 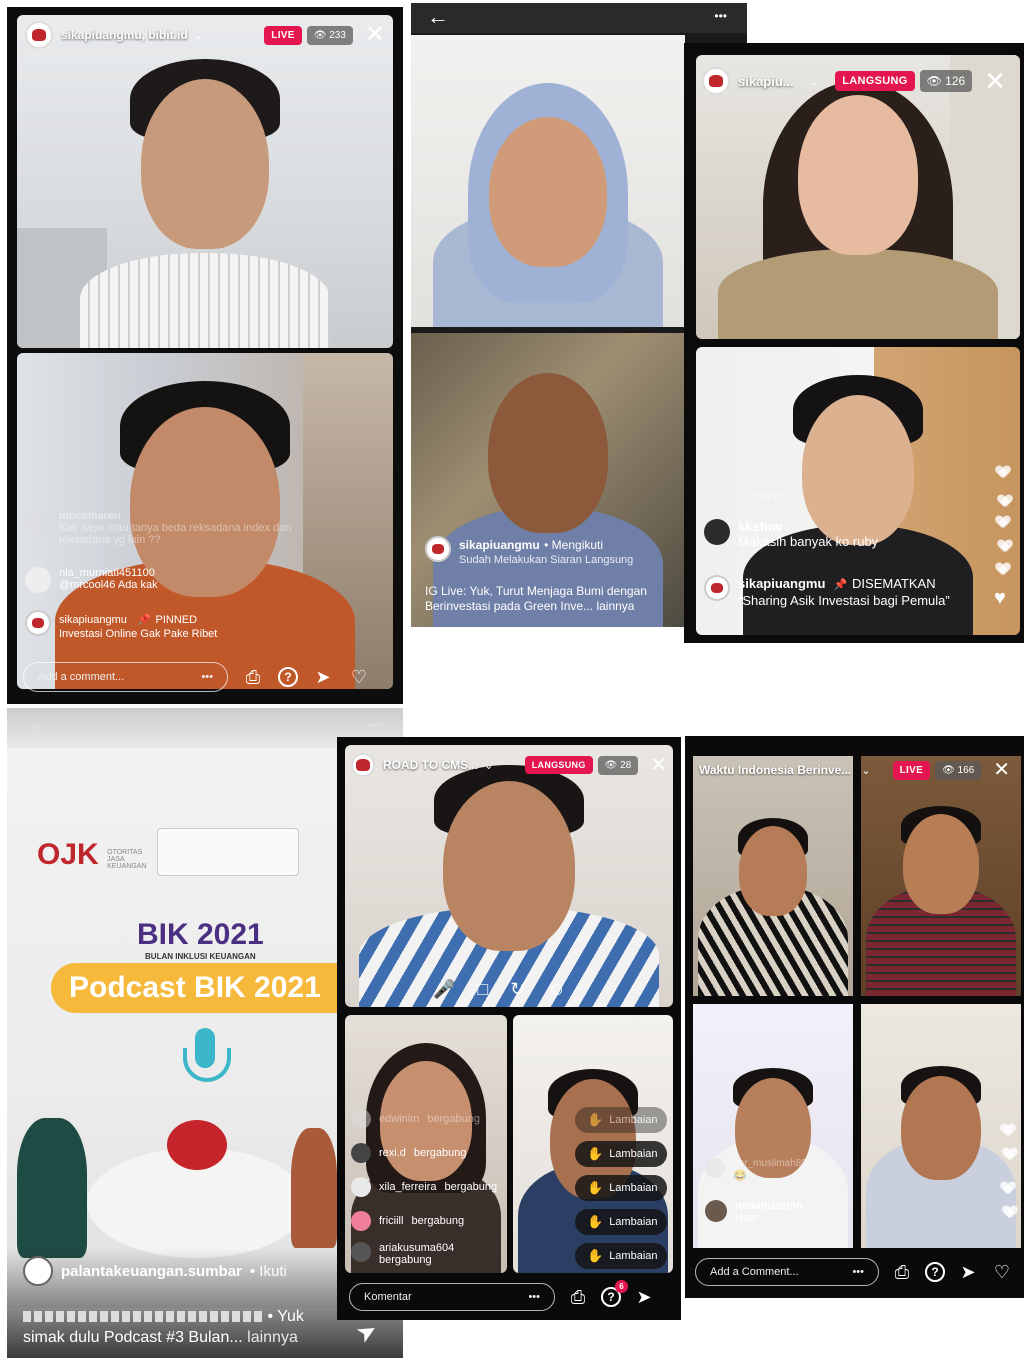 I want to click on comment-bar: Komentar ••• ⎙ ? 6 ➤, so click(x=502, y=1295).